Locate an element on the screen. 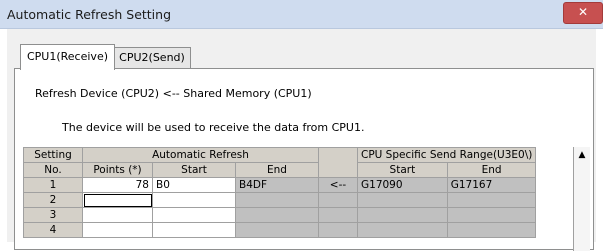  close-button: ✕ is located at coordinates (583, 13).